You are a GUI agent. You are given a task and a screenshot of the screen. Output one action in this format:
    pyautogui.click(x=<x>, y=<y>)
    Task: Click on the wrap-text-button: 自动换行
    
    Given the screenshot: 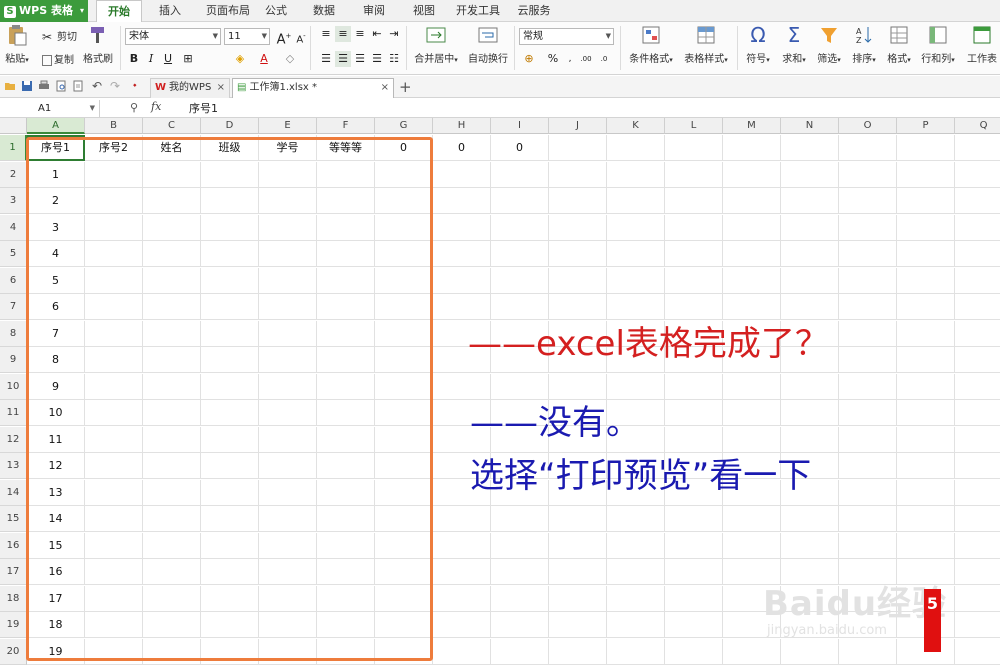 What is the action you would take?
    pyautogui.click(x=488, y=44)
    